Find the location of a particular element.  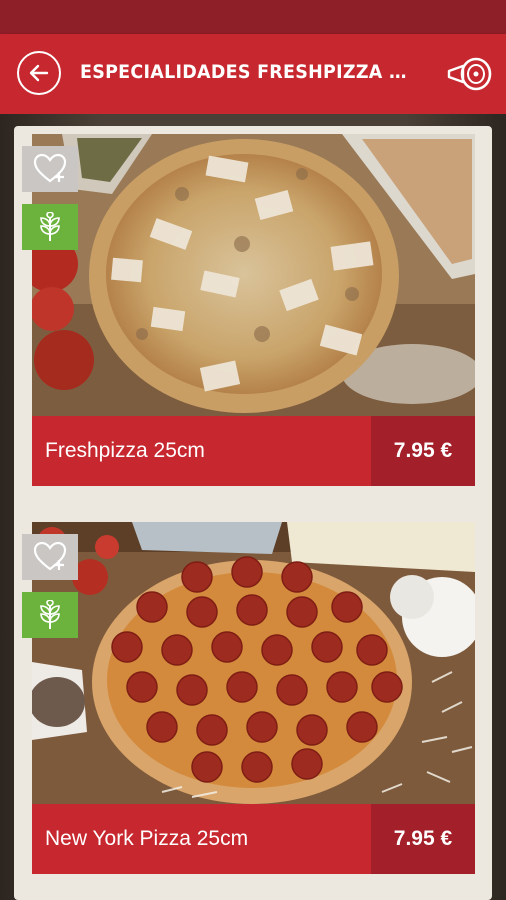

ham-leg-icon is located at coordinates (470, 74).